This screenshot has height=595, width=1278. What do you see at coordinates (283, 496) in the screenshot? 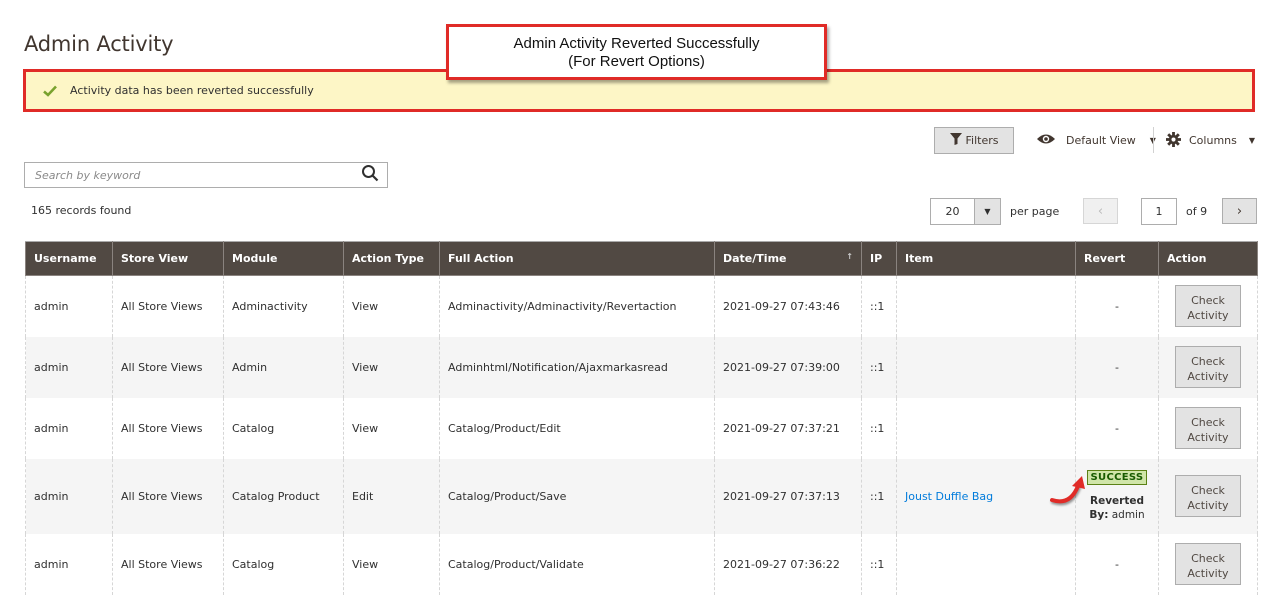
I see `cell-module: Catalog Product` at bounding box center [283, 496].